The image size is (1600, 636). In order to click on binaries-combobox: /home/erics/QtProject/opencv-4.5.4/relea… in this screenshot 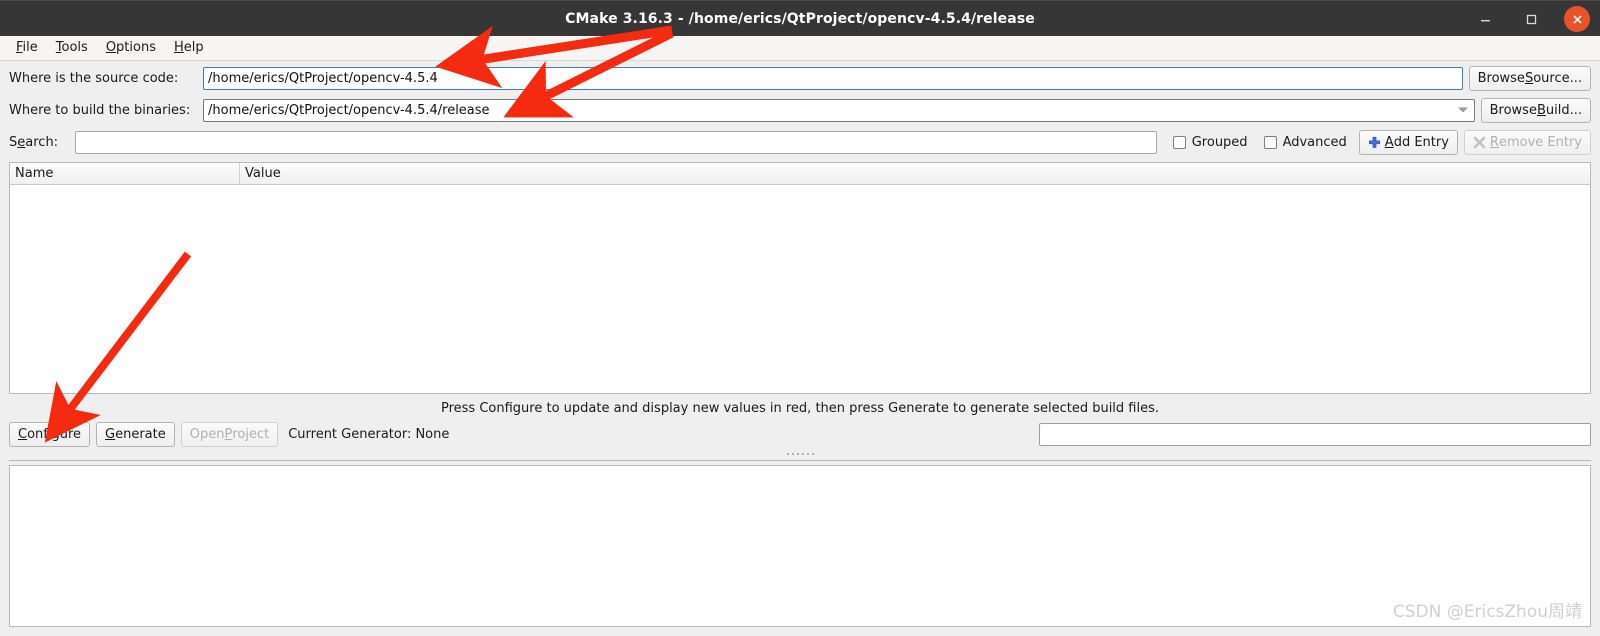, I will do `click(839, 110)`.